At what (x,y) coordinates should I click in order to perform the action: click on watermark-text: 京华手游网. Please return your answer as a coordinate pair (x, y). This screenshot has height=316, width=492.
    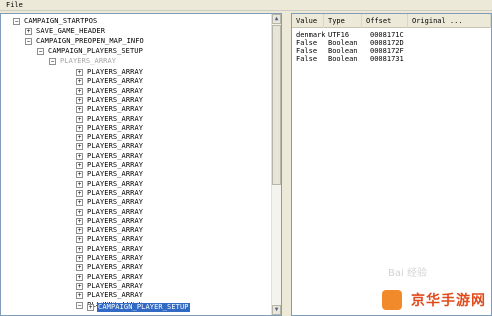
    Looking at the image, I should click on (448, 301).